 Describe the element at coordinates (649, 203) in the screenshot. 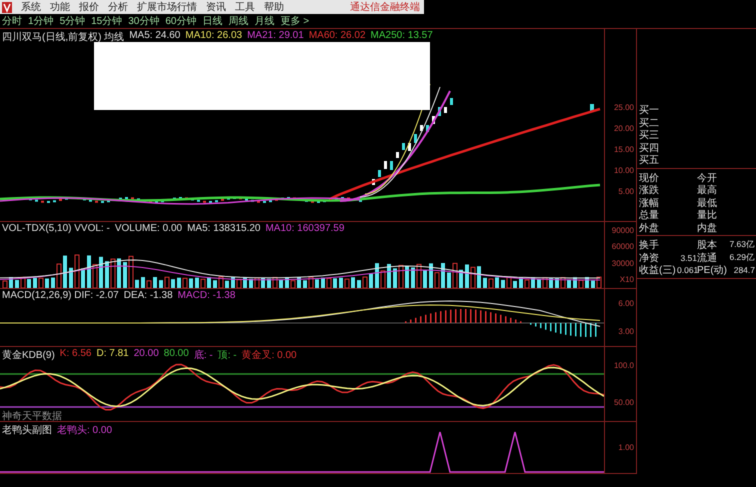

I see `quote-label: 涨幅` at that location.